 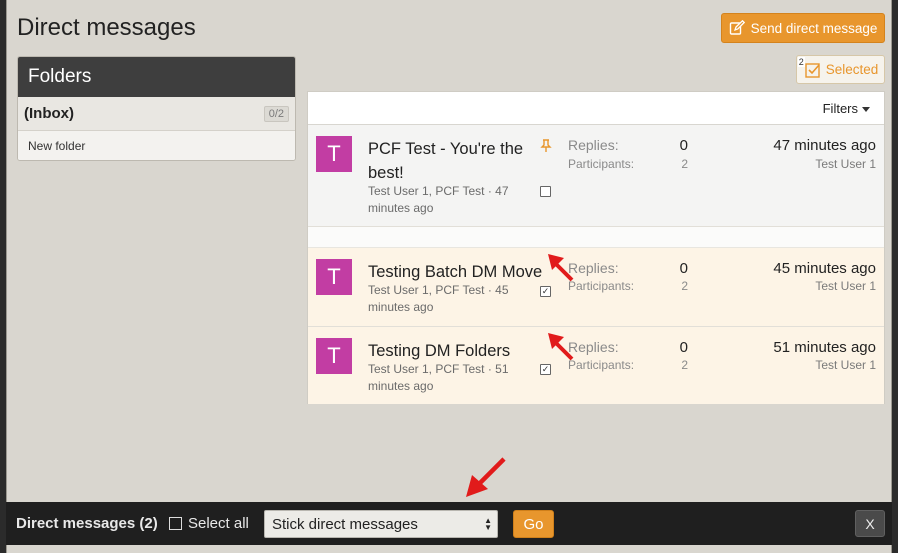 What do you see at coordinates (106, 27) in the screenshot?
I see `page-title: Direct messages` at bounding box center [106, 27].